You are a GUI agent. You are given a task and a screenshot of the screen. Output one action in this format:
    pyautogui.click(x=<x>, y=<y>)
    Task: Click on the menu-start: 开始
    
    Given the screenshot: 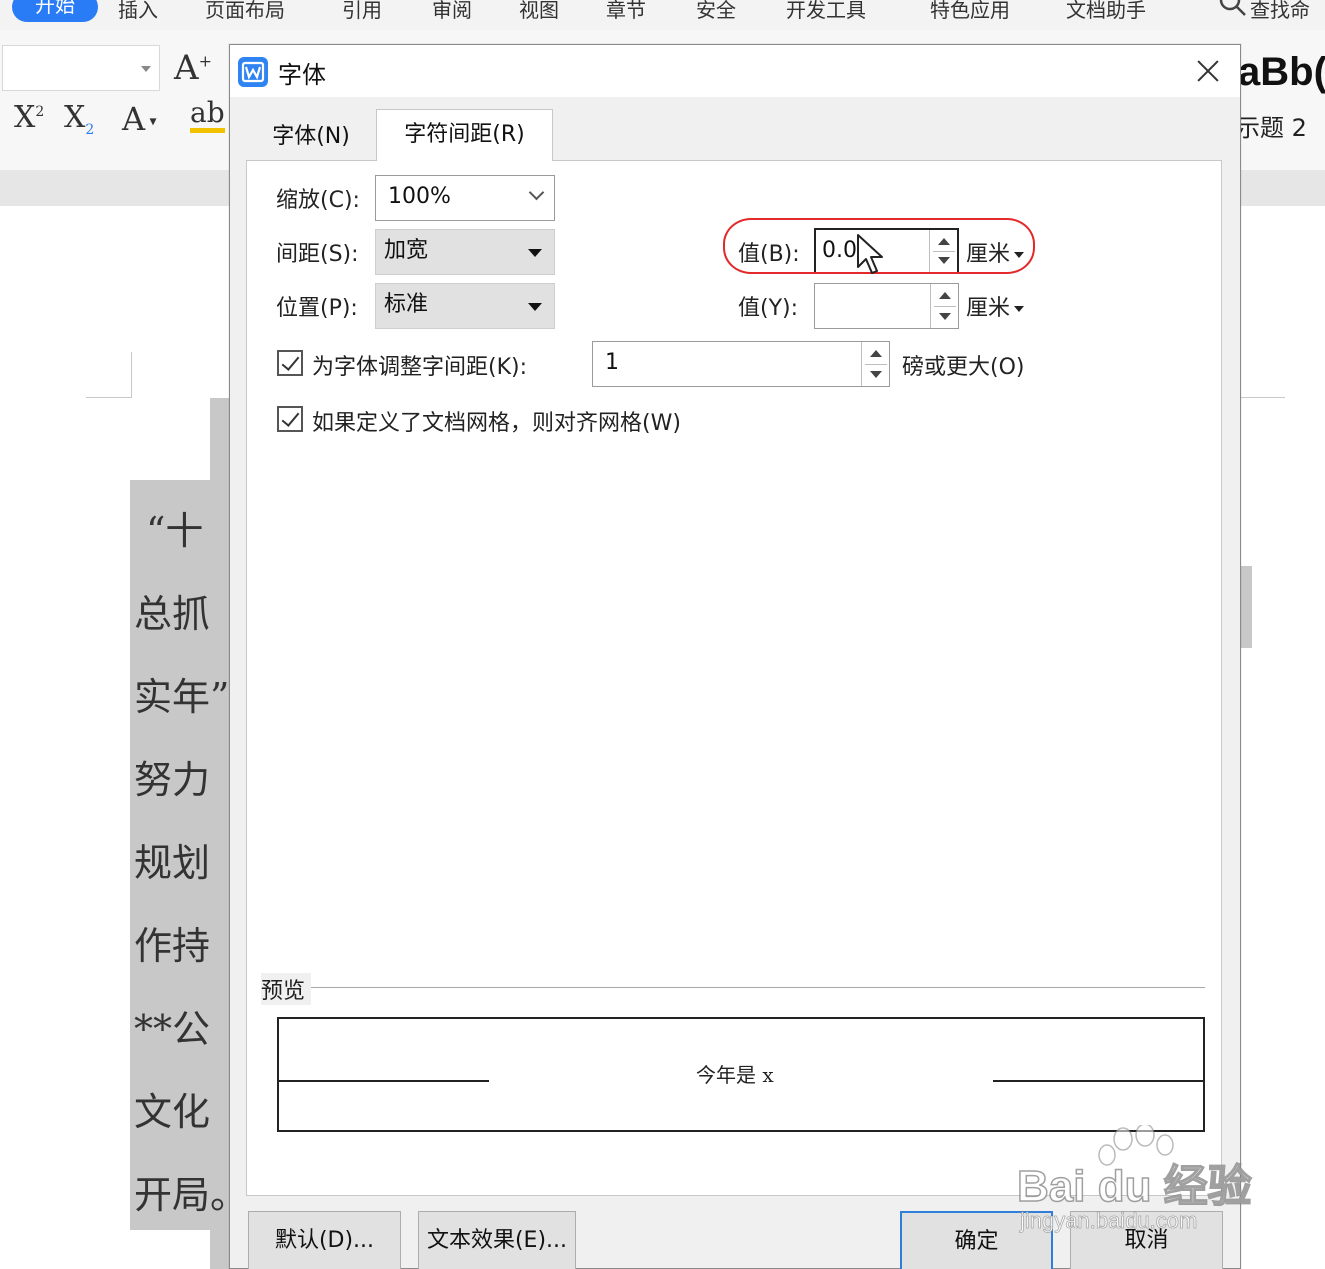 What is the action you would take?
    pyautogui.click(x=55, y=11)
    